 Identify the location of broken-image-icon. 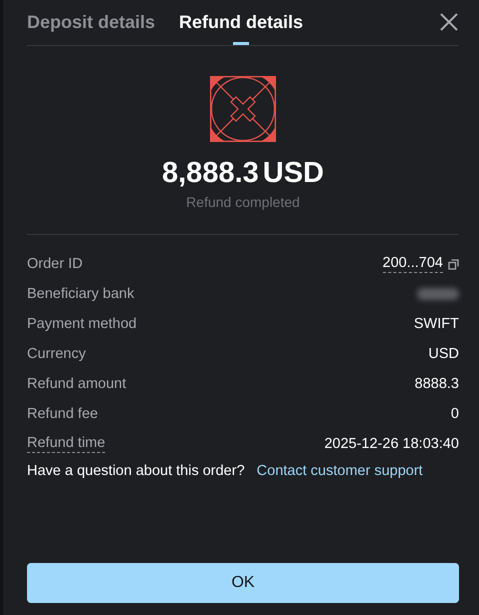
(243, 109).